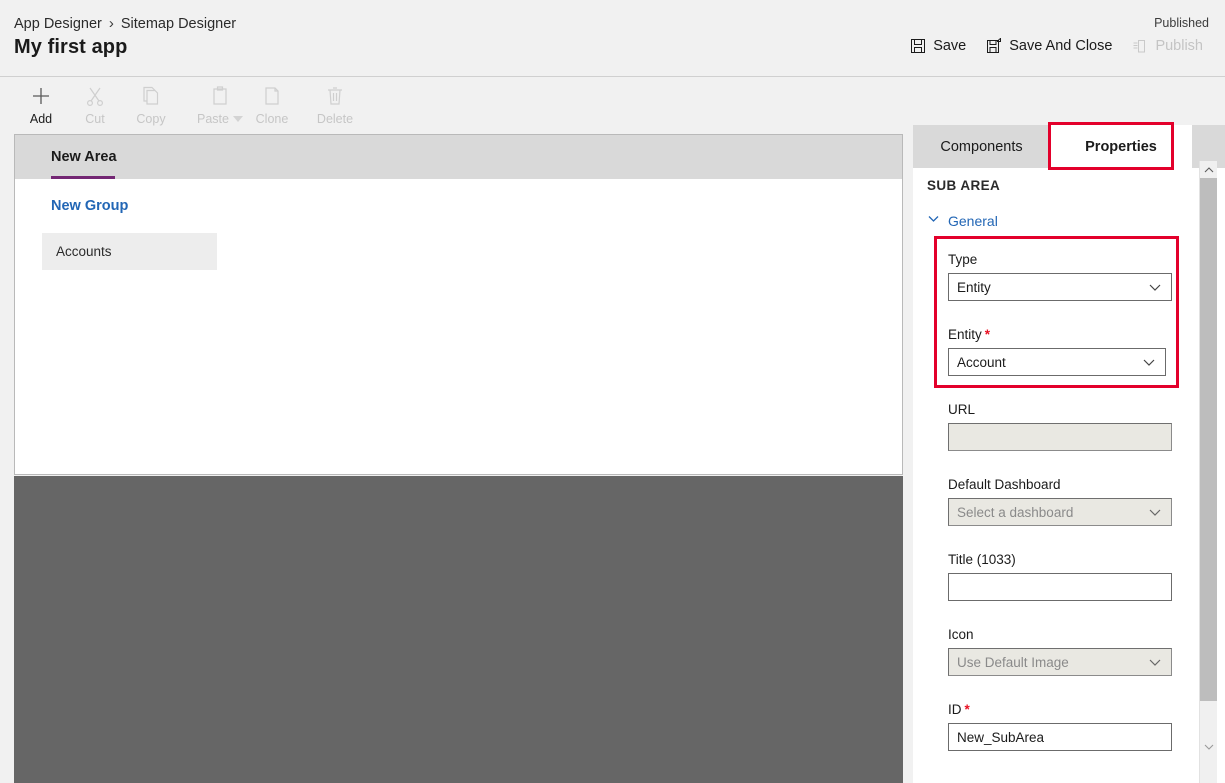  I want to click on save-and-close-icon, so click(994, 46).